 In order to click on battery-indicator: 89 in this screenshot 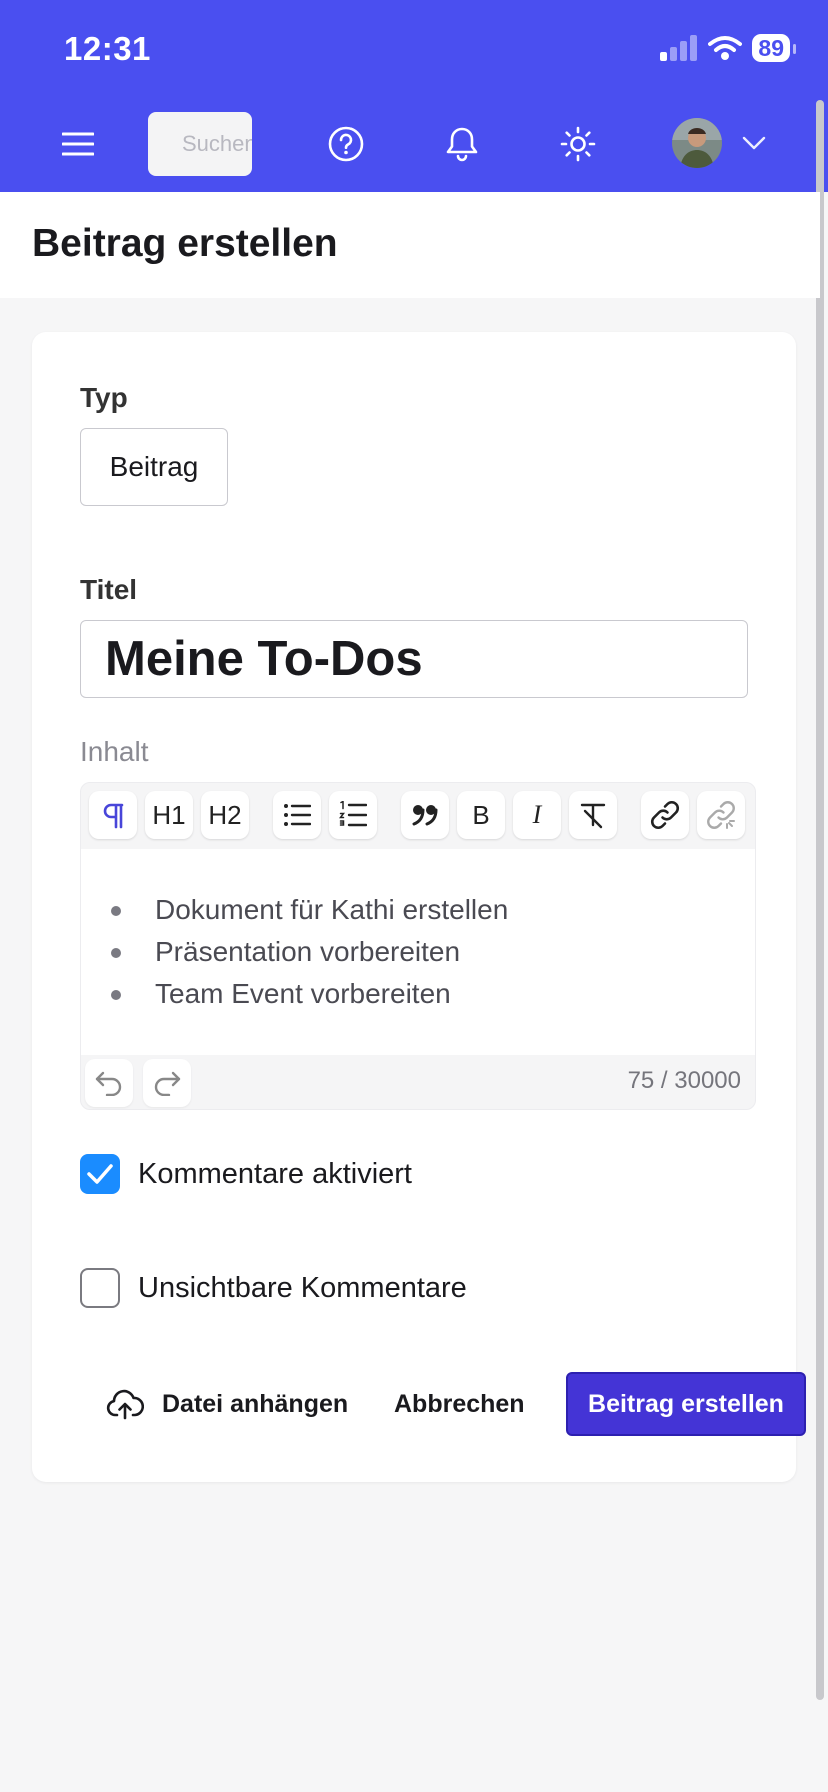, I will do `click(774, 48)`.